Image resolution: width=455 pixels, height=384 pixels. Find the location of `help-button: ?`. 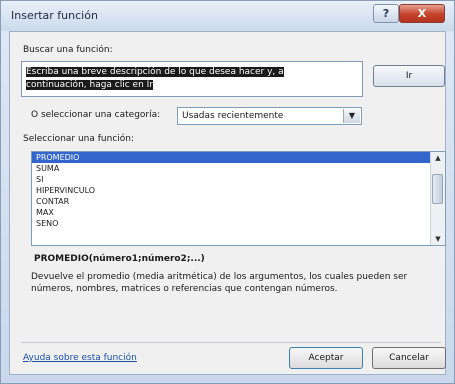

help-button: ? is located at coordinates (386, 13).